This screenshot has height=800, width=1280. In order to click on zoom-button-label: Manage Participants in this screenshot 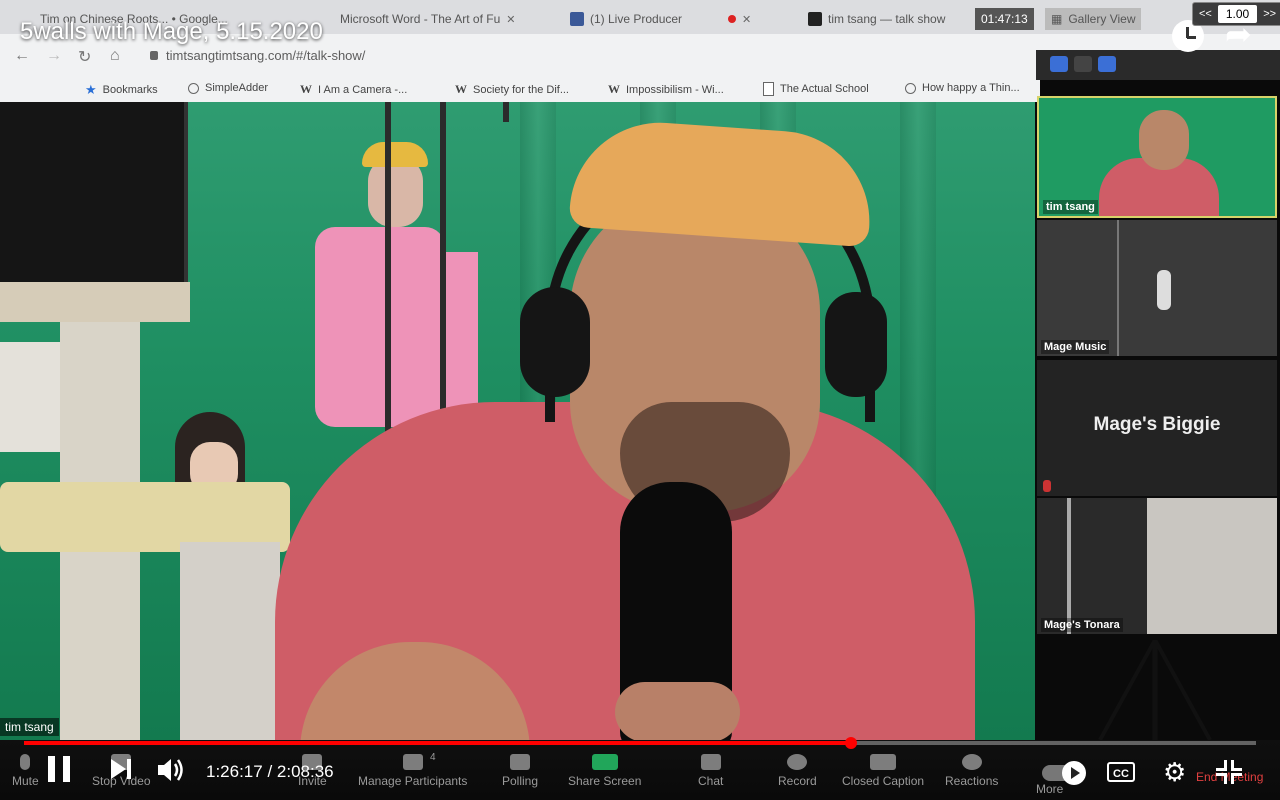, I will do `click(413, 781)`.